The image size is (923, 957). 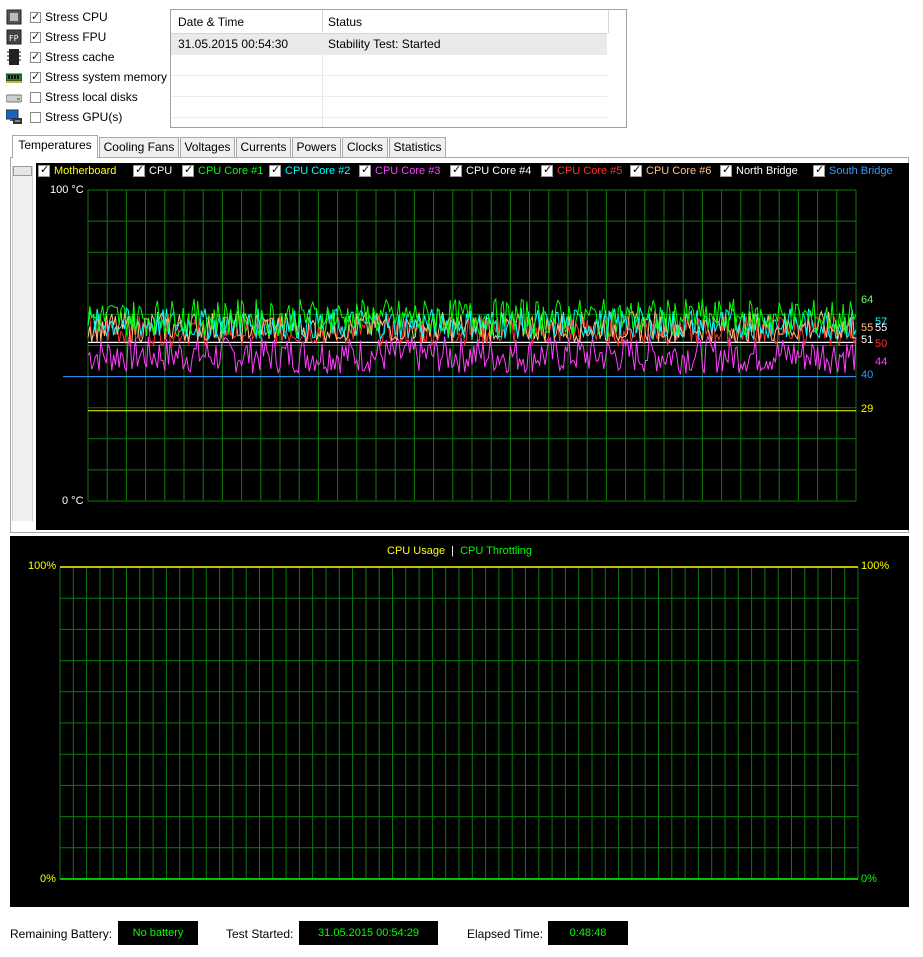 I want to click on fpu-chip-icon: FP, so click(x=14, y=37).